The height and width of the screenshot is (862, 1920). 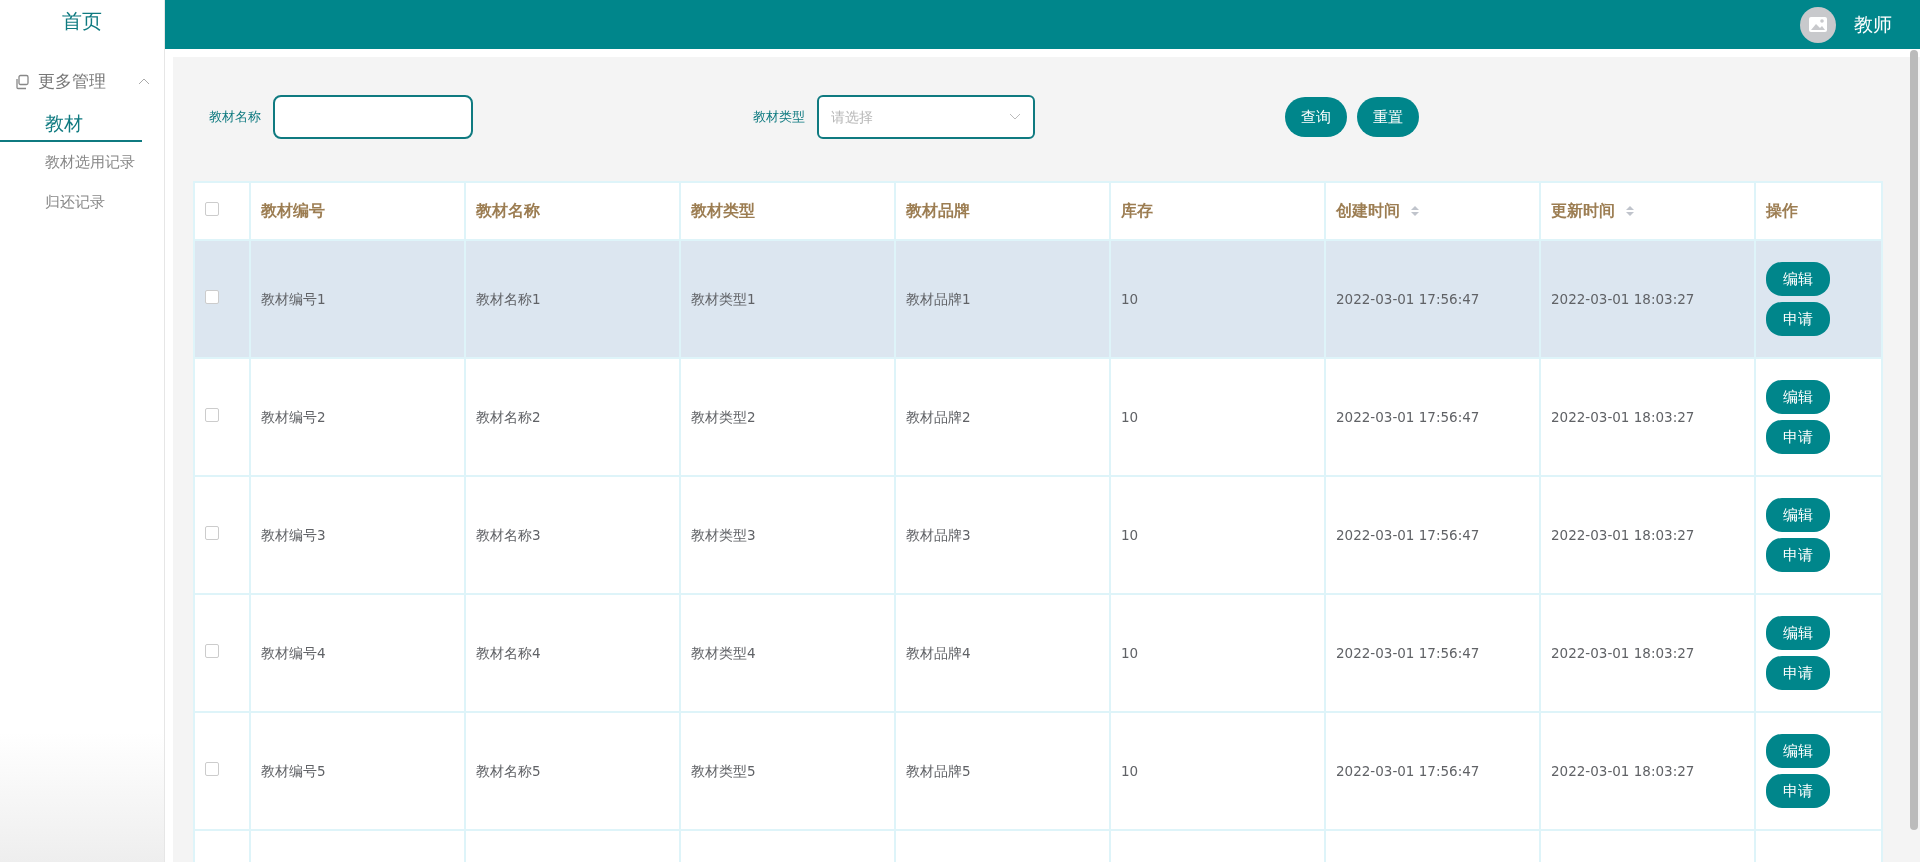 What do you see at coordinates (82, 82) in the screenshot?
I see `menu-group-header: 更多管理` at bounding box center [82, 82].